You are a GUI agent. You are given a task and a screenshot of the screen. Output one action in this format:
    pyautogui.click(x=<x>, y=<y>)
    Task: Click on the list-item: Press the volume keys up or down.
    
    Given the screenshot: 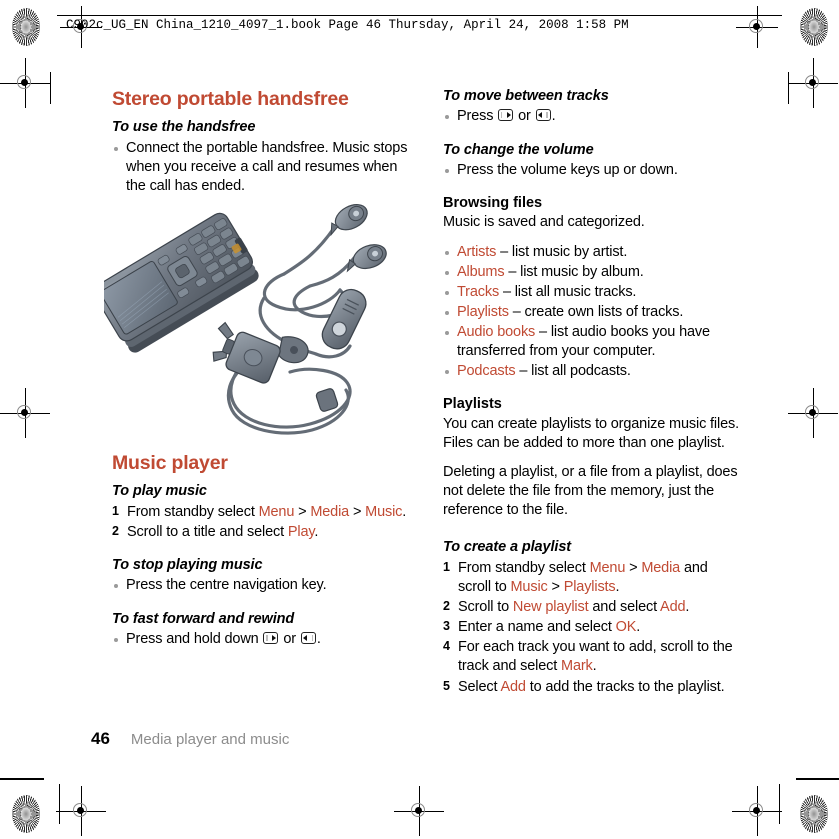 What is the action you would take?
    pyautogui.click(x=591, y=170)
    